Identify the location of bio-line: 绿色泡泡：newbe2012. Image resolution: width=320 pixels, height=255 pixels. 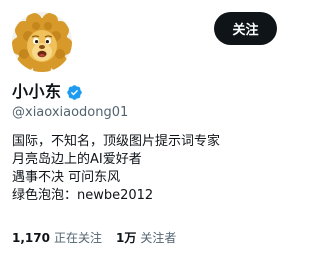
(83, 195).